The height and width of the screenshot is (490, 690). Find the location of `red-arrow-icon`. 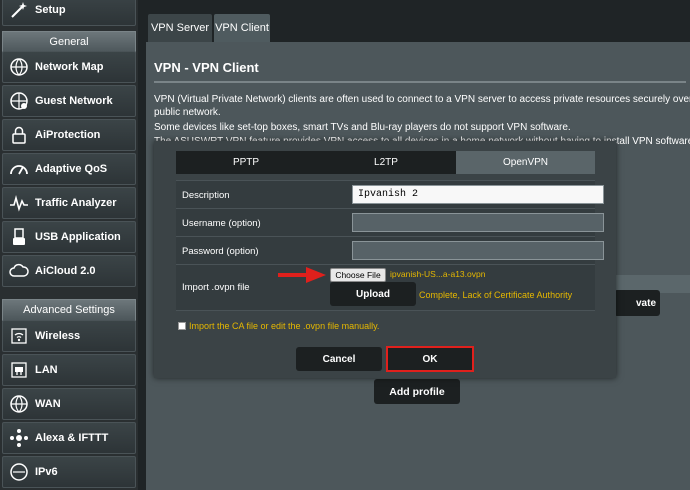

red-arrow-icon is located at coordinates (302, 275).